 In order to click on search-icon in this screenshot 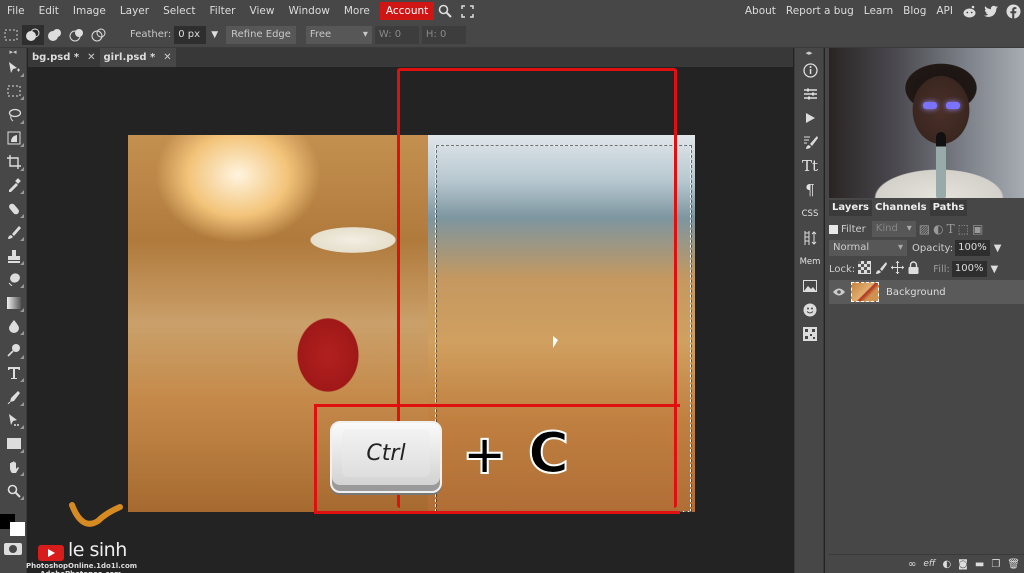, I will do `click(445, 11)`.